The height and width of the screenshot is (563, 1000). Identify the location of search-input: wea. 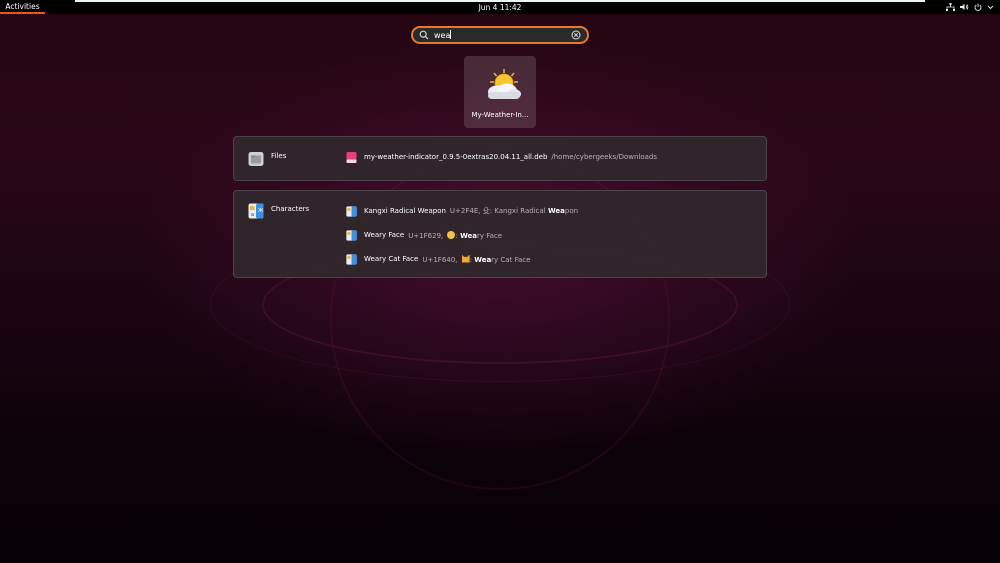
(500, 35).